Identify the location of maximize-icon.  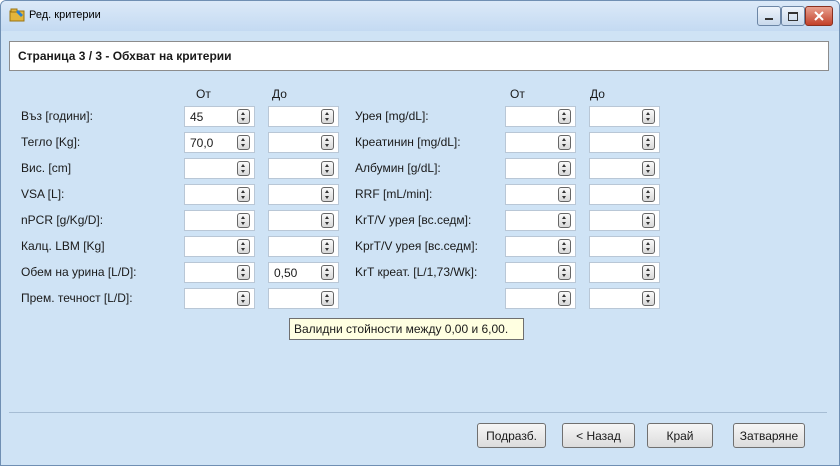
(793, 16).